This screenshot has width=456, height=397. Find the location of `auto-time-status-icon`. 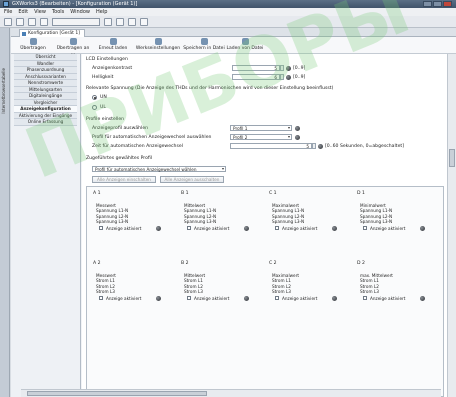

auto-time-status-icon is located at coordinates (320, 146).